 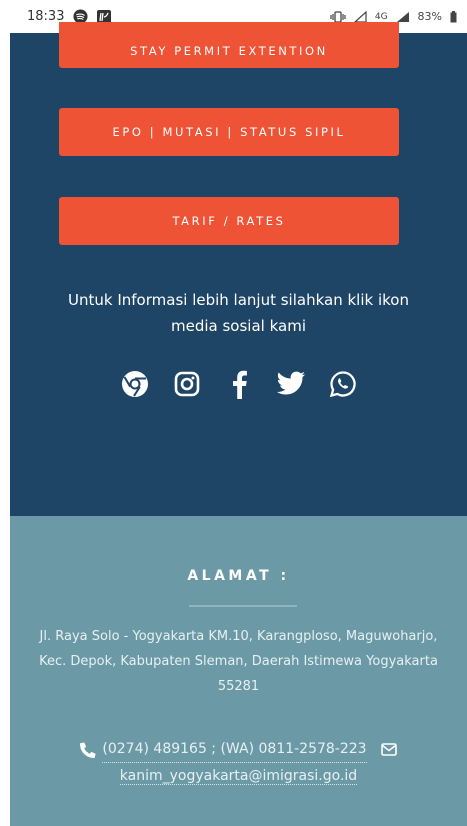 I want to click on epo-mutasi-button: EPO | MUTASI | STATUS SIPIL, so click(x=229, y=132).